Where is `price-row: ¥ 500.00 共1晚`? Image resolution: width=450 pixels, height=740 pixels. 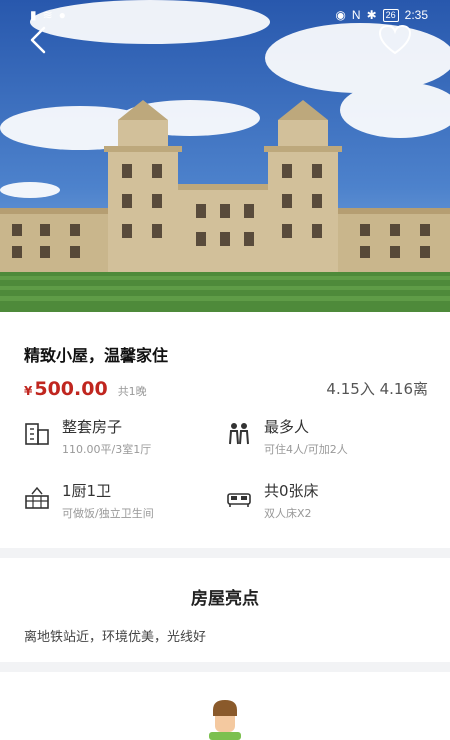 price-row: ¥ 500.00 共1晚 is located at coordinates (85, 389).